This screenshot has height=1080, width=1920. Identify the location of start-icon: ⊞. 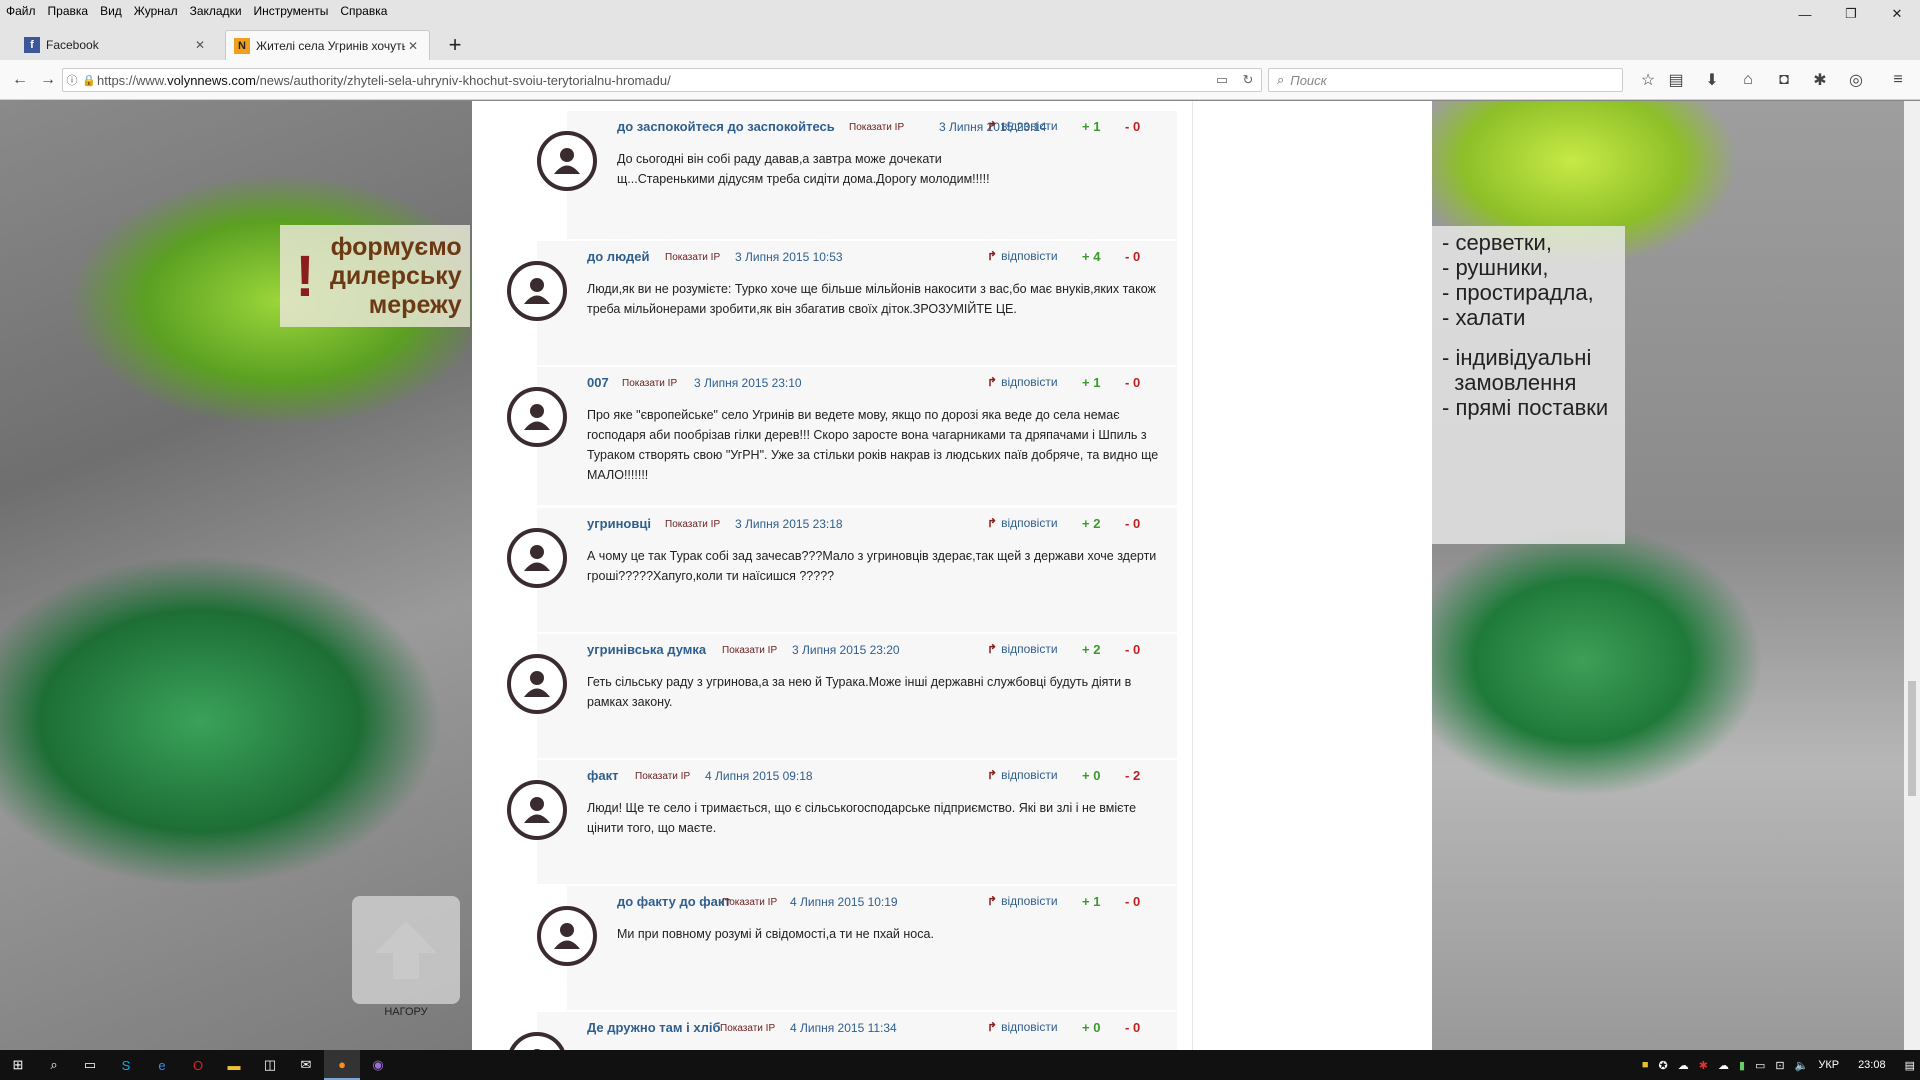
(18, 1065).